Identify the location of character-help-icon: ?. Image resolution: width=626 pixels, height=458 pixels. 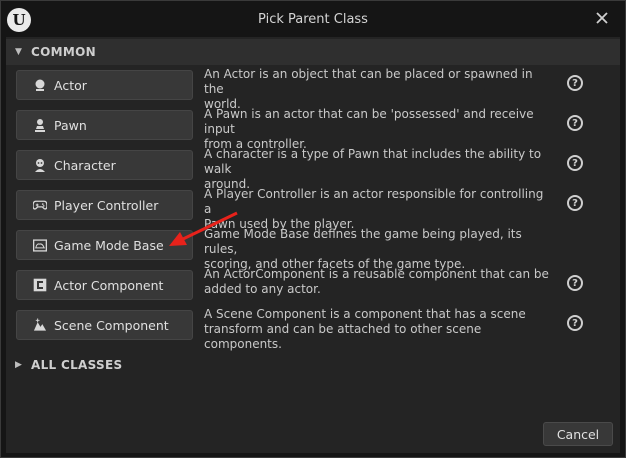
(575, 163).